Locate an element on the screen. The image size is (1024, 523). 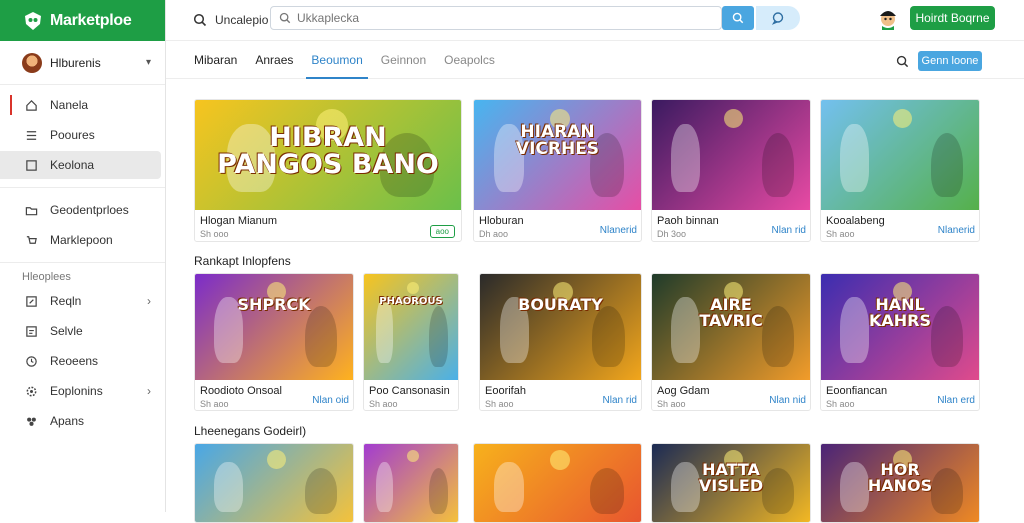
card-meta: Sh ooo is located at coordinates (214, 234).